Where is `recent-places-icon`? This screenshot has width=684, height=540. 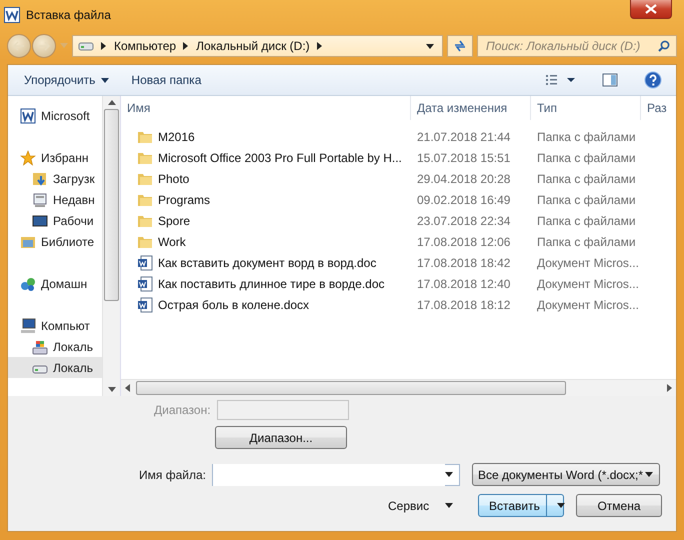 recent-places-icon is located at coordinates (40, 200).